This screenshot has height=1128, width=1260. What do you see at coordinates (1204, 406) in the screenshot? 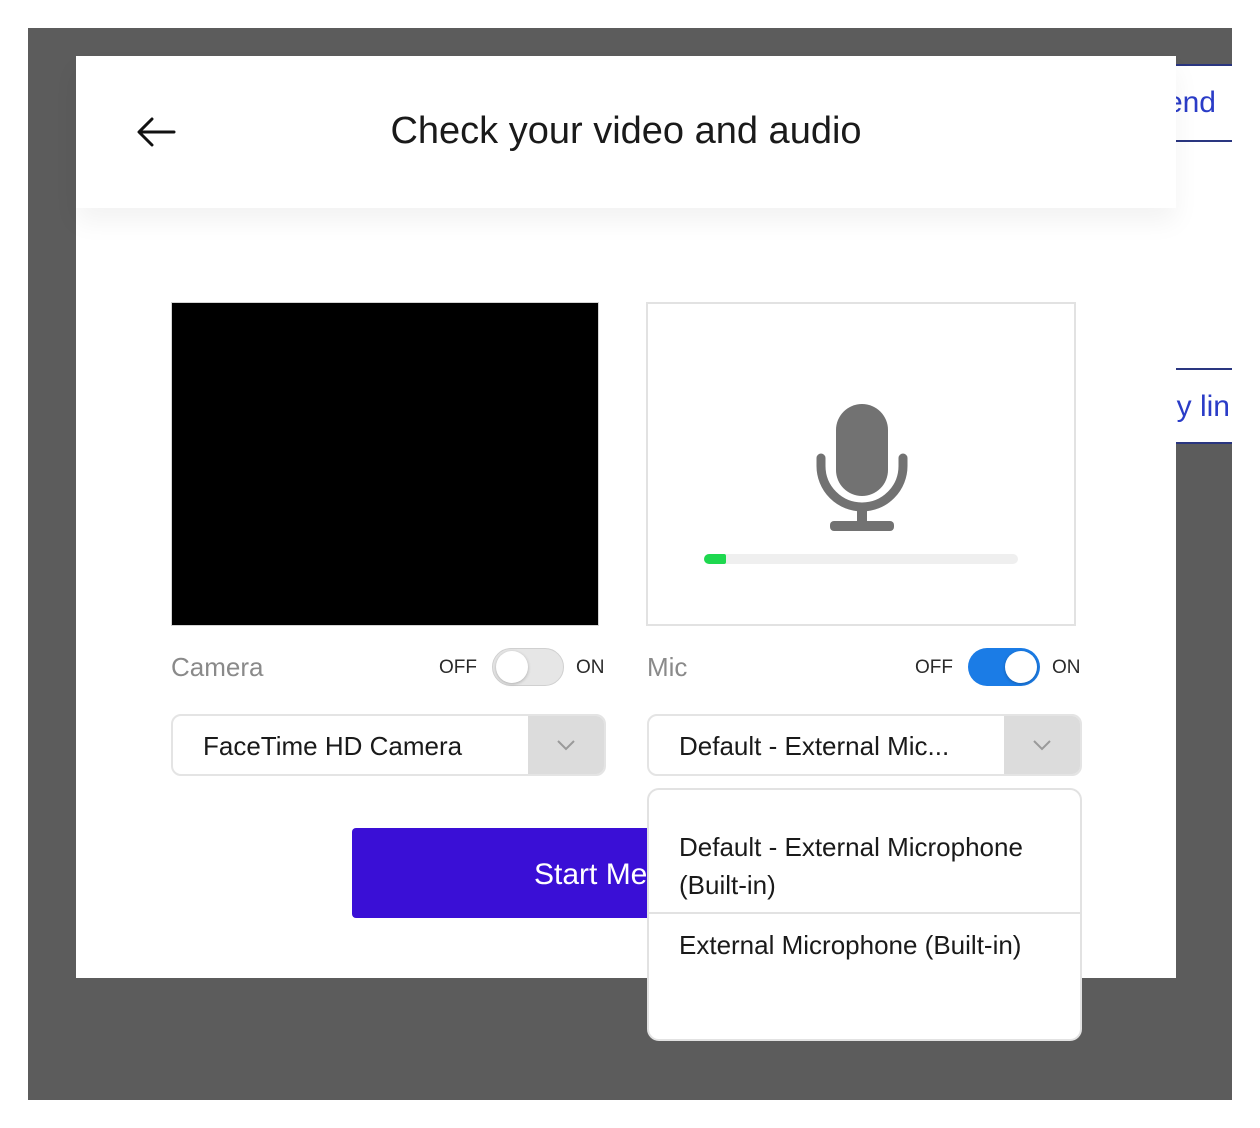
I see `background-link-partial-2: y lin` at bounding box center [1204, 406].